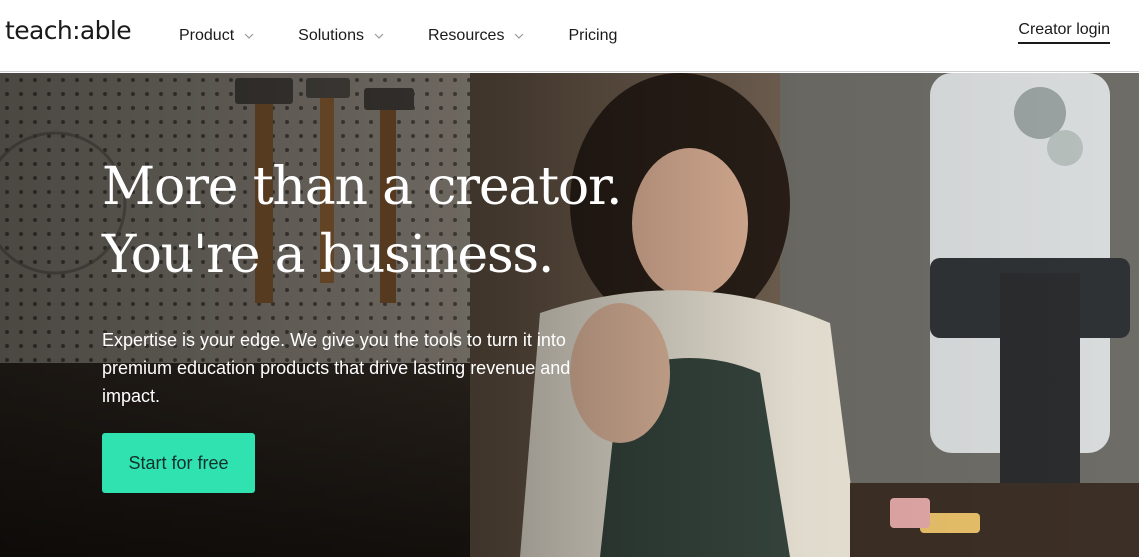  What do you see at coordinates (328, 255) in the screenshot?
I see `hero-headline-line-2: You're a business.` at bounding box center [328, 255].